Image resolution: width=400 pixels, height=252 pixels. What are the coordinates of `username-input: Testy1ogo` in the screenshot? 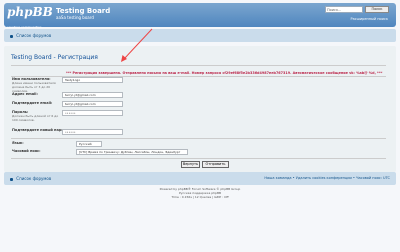 It's located at (92, 80).